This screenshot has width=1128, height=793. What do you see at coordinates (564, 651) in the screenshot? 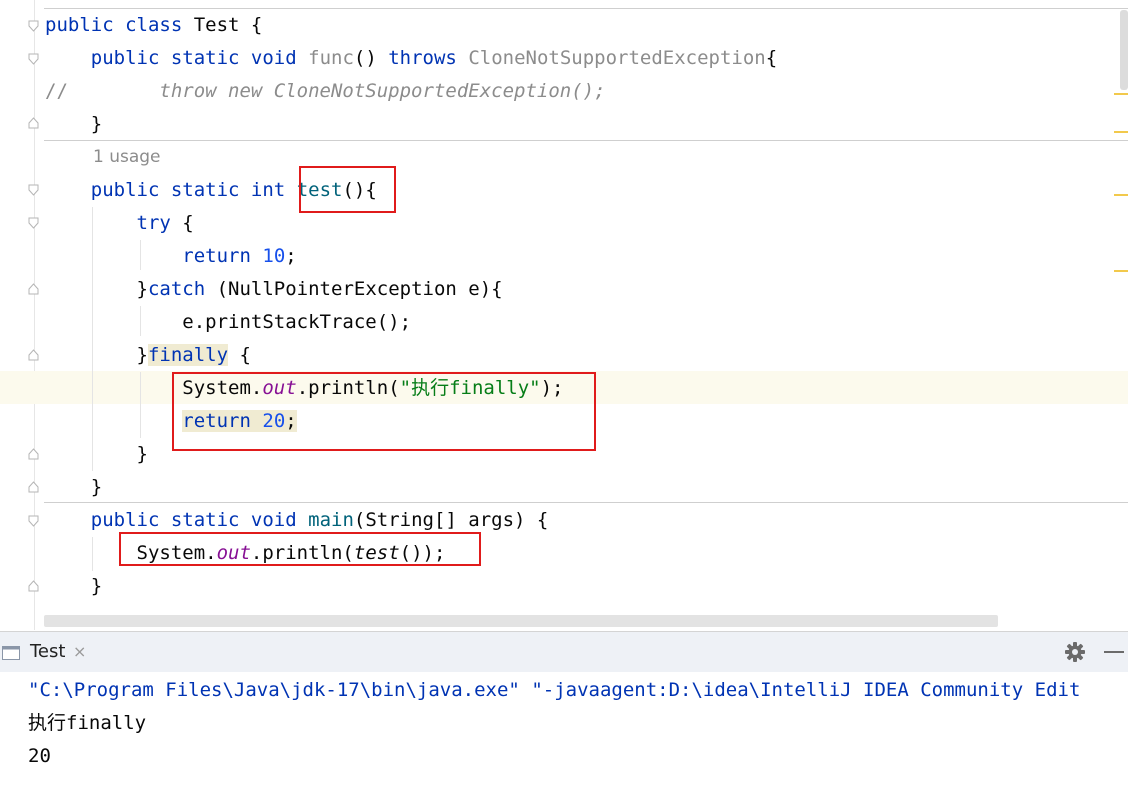
I see `run-panel-header: Test ×` at bounding box center [564, 651].